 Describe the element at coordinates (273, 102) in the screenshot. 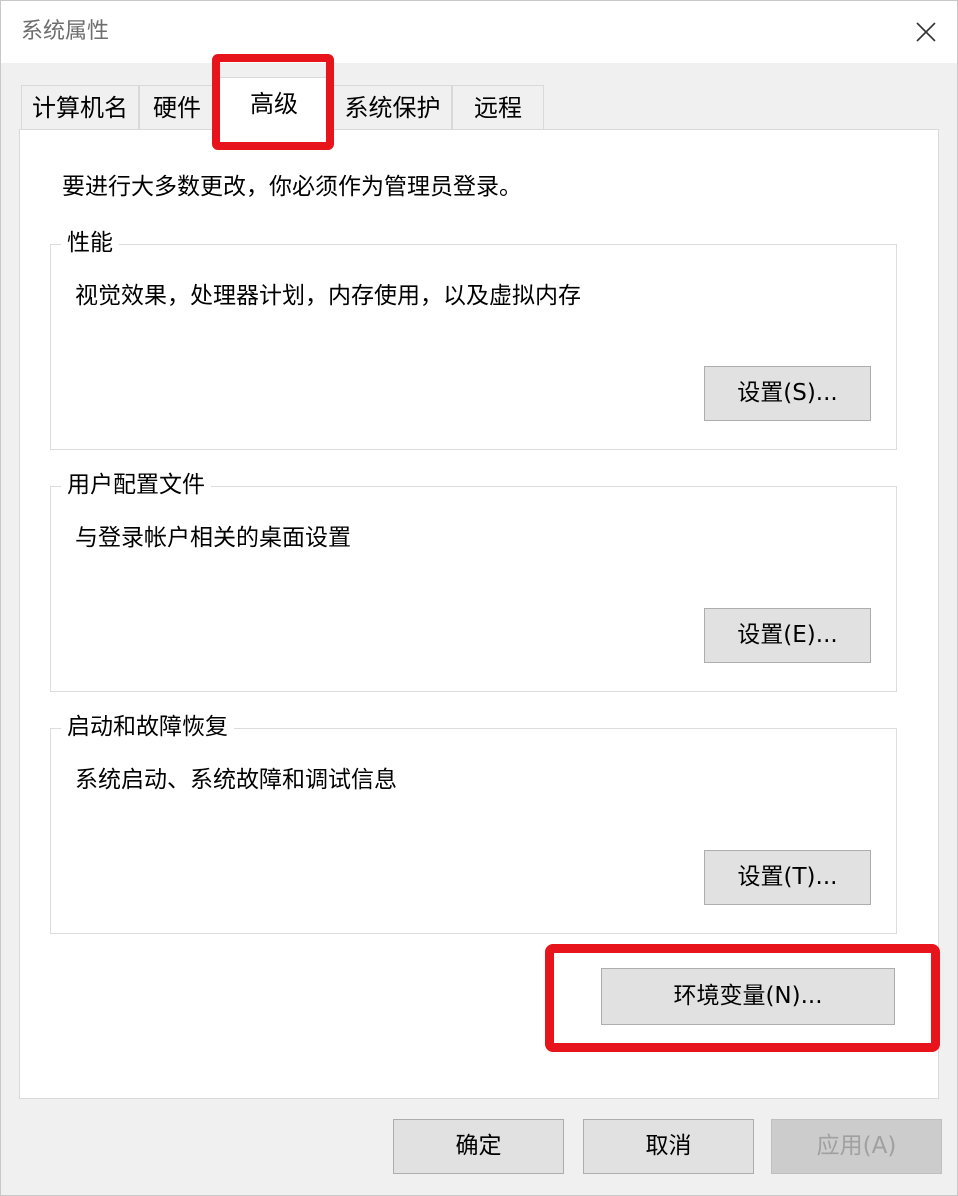

I see `advanced-tab-highlight` at that location.